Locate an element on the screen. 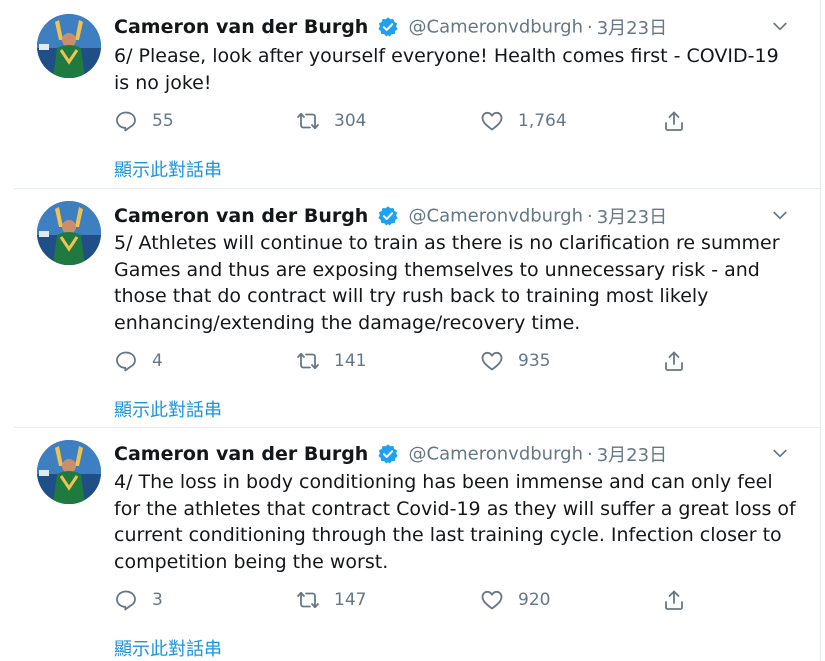 This screenshot has height=661, width=825. like-count: 920 is located at coordinates (534, 600).